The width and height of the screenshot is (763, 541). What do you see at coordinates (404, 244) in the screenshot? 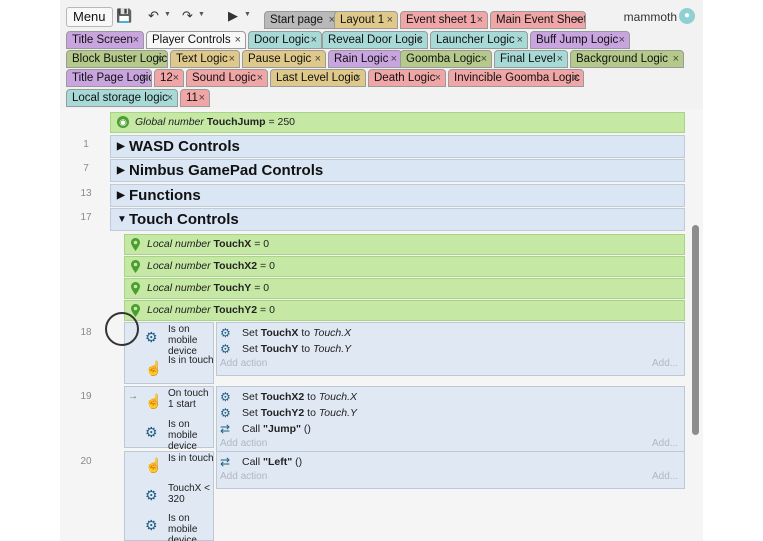
I see `local-variable-row: Local number TouchX = 0` at bounding box center [404, 244].